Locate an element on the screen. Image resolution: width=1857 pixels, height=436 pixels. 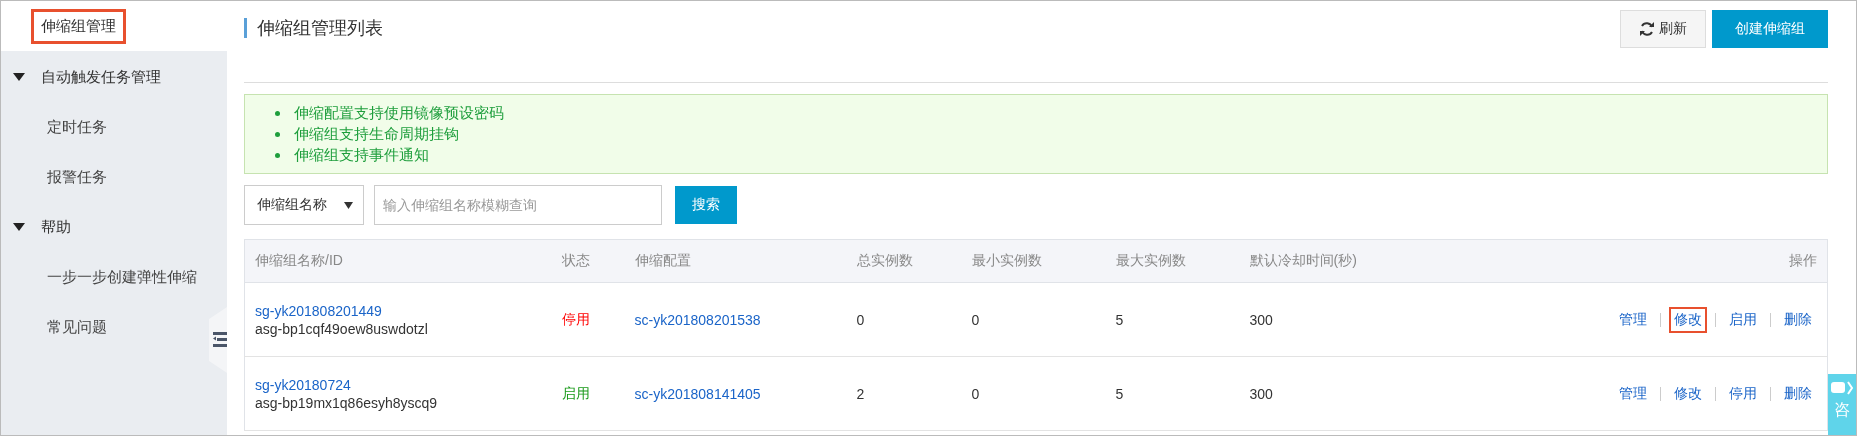
column-header: 默认冷却时间(秒) is located at coordinates (1303, 260).